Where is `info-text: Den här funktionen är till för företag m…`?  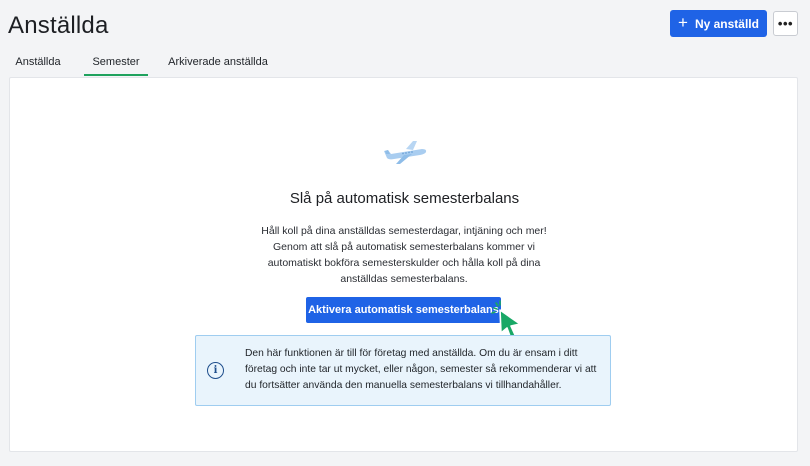
info-text: Den här funktionen är till för företag m… is located at coordinates (421, 369).